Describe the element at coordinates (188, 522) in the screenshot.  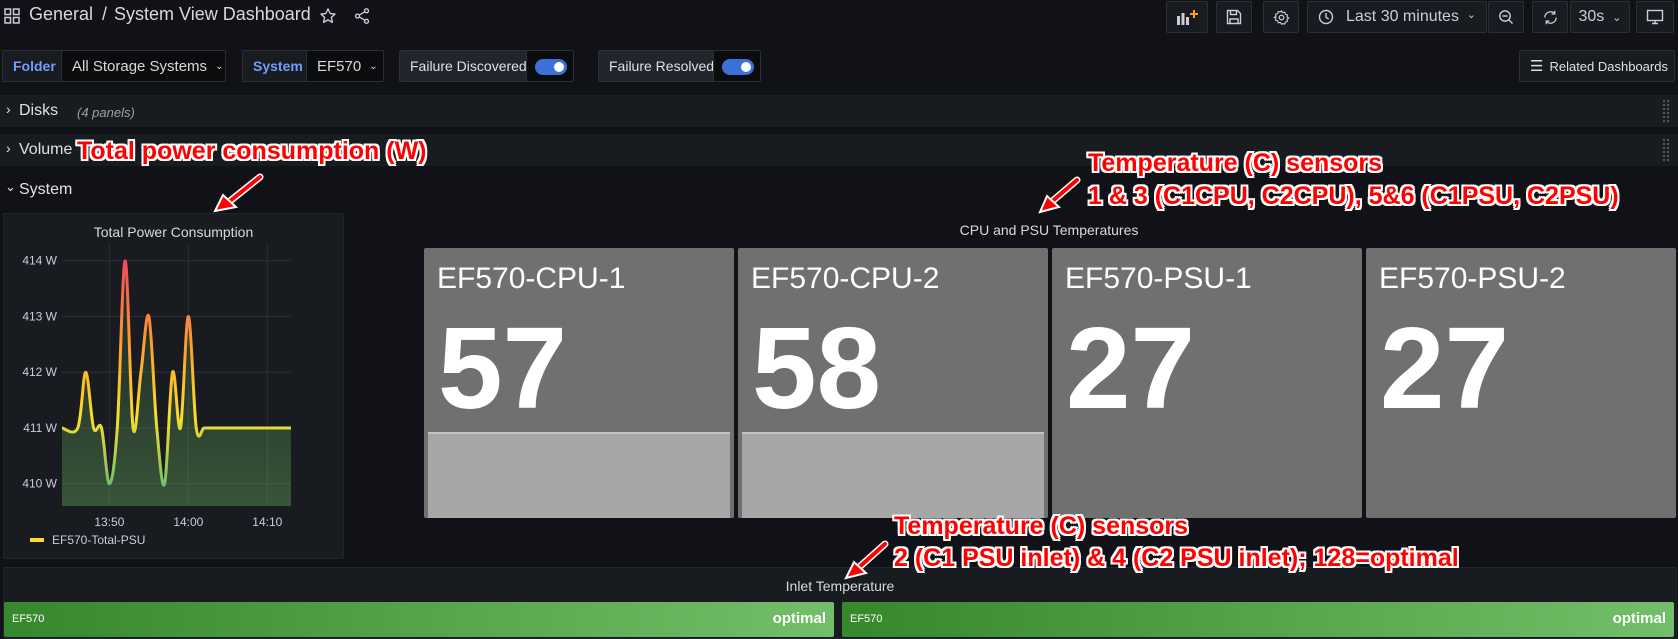
I see `x-tick-label: 14:00` at that location.